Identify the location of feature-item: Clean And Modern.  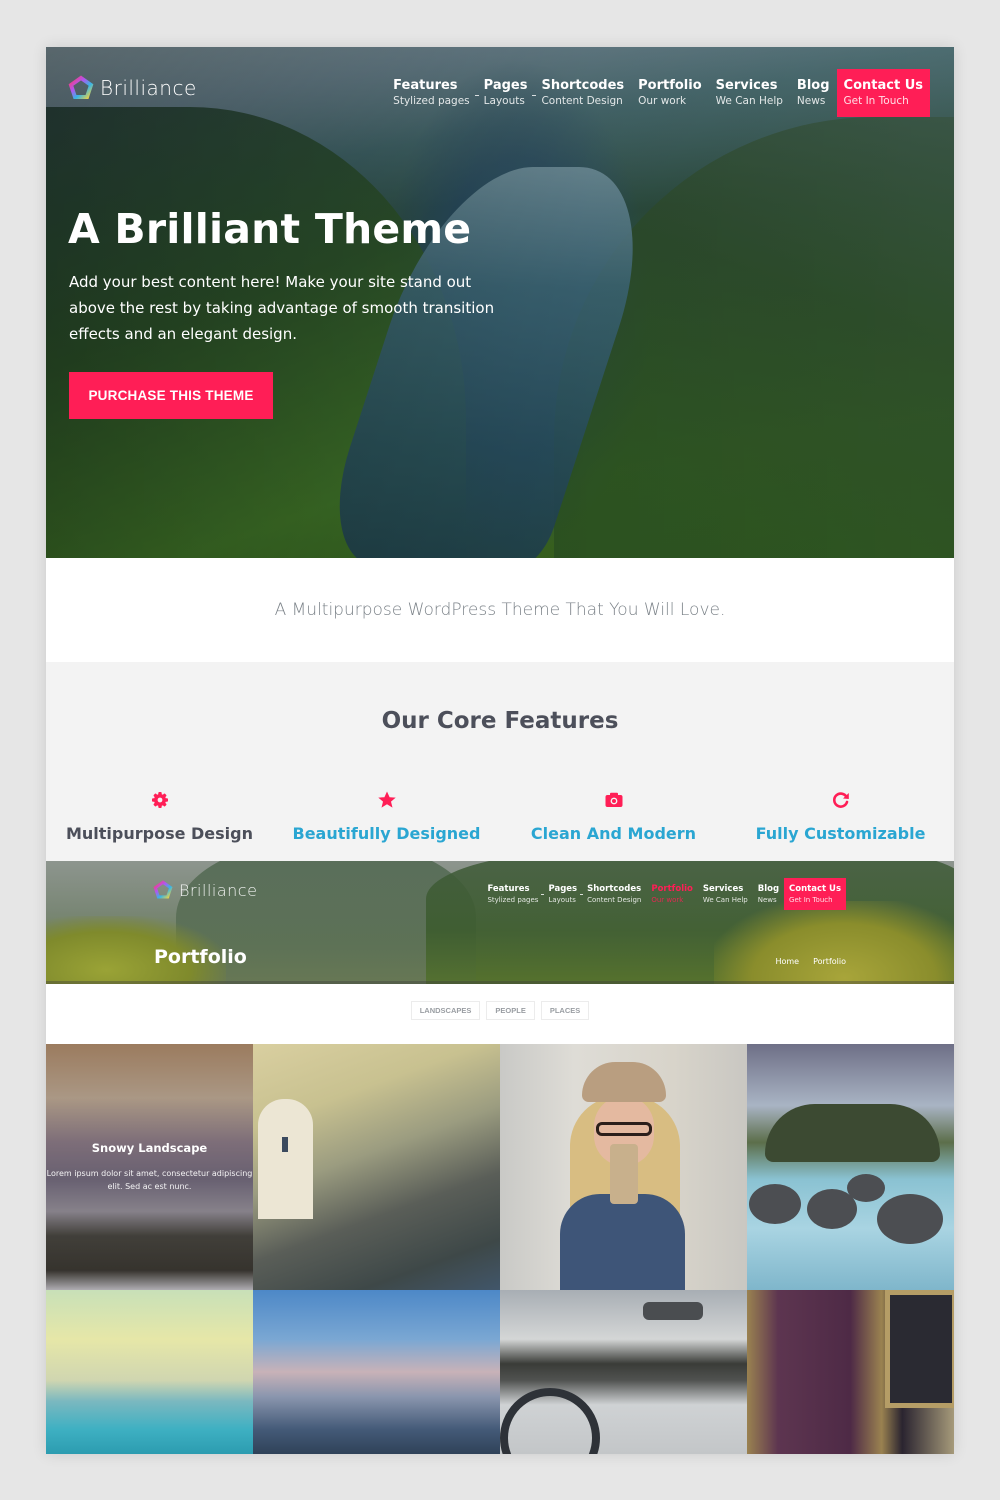
(613, 816).